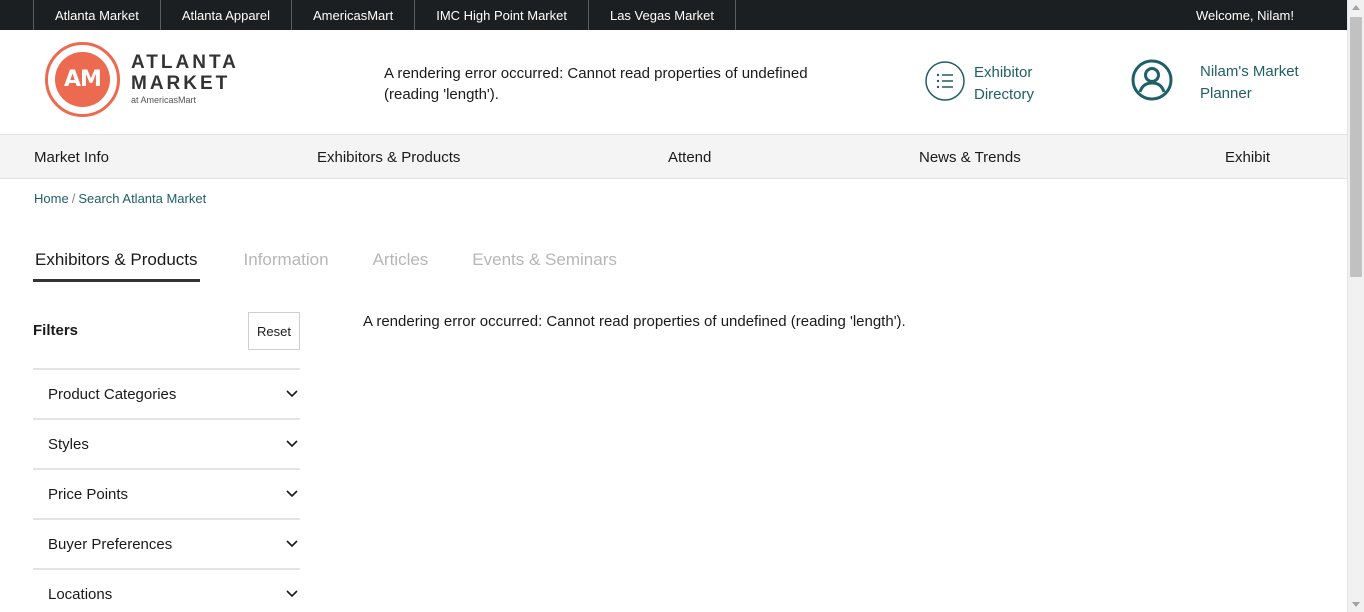 The height and width of the screenshot is (612, 1364). I want to click on exhibitor-directory-line2: Directory, so click(1004, 94).